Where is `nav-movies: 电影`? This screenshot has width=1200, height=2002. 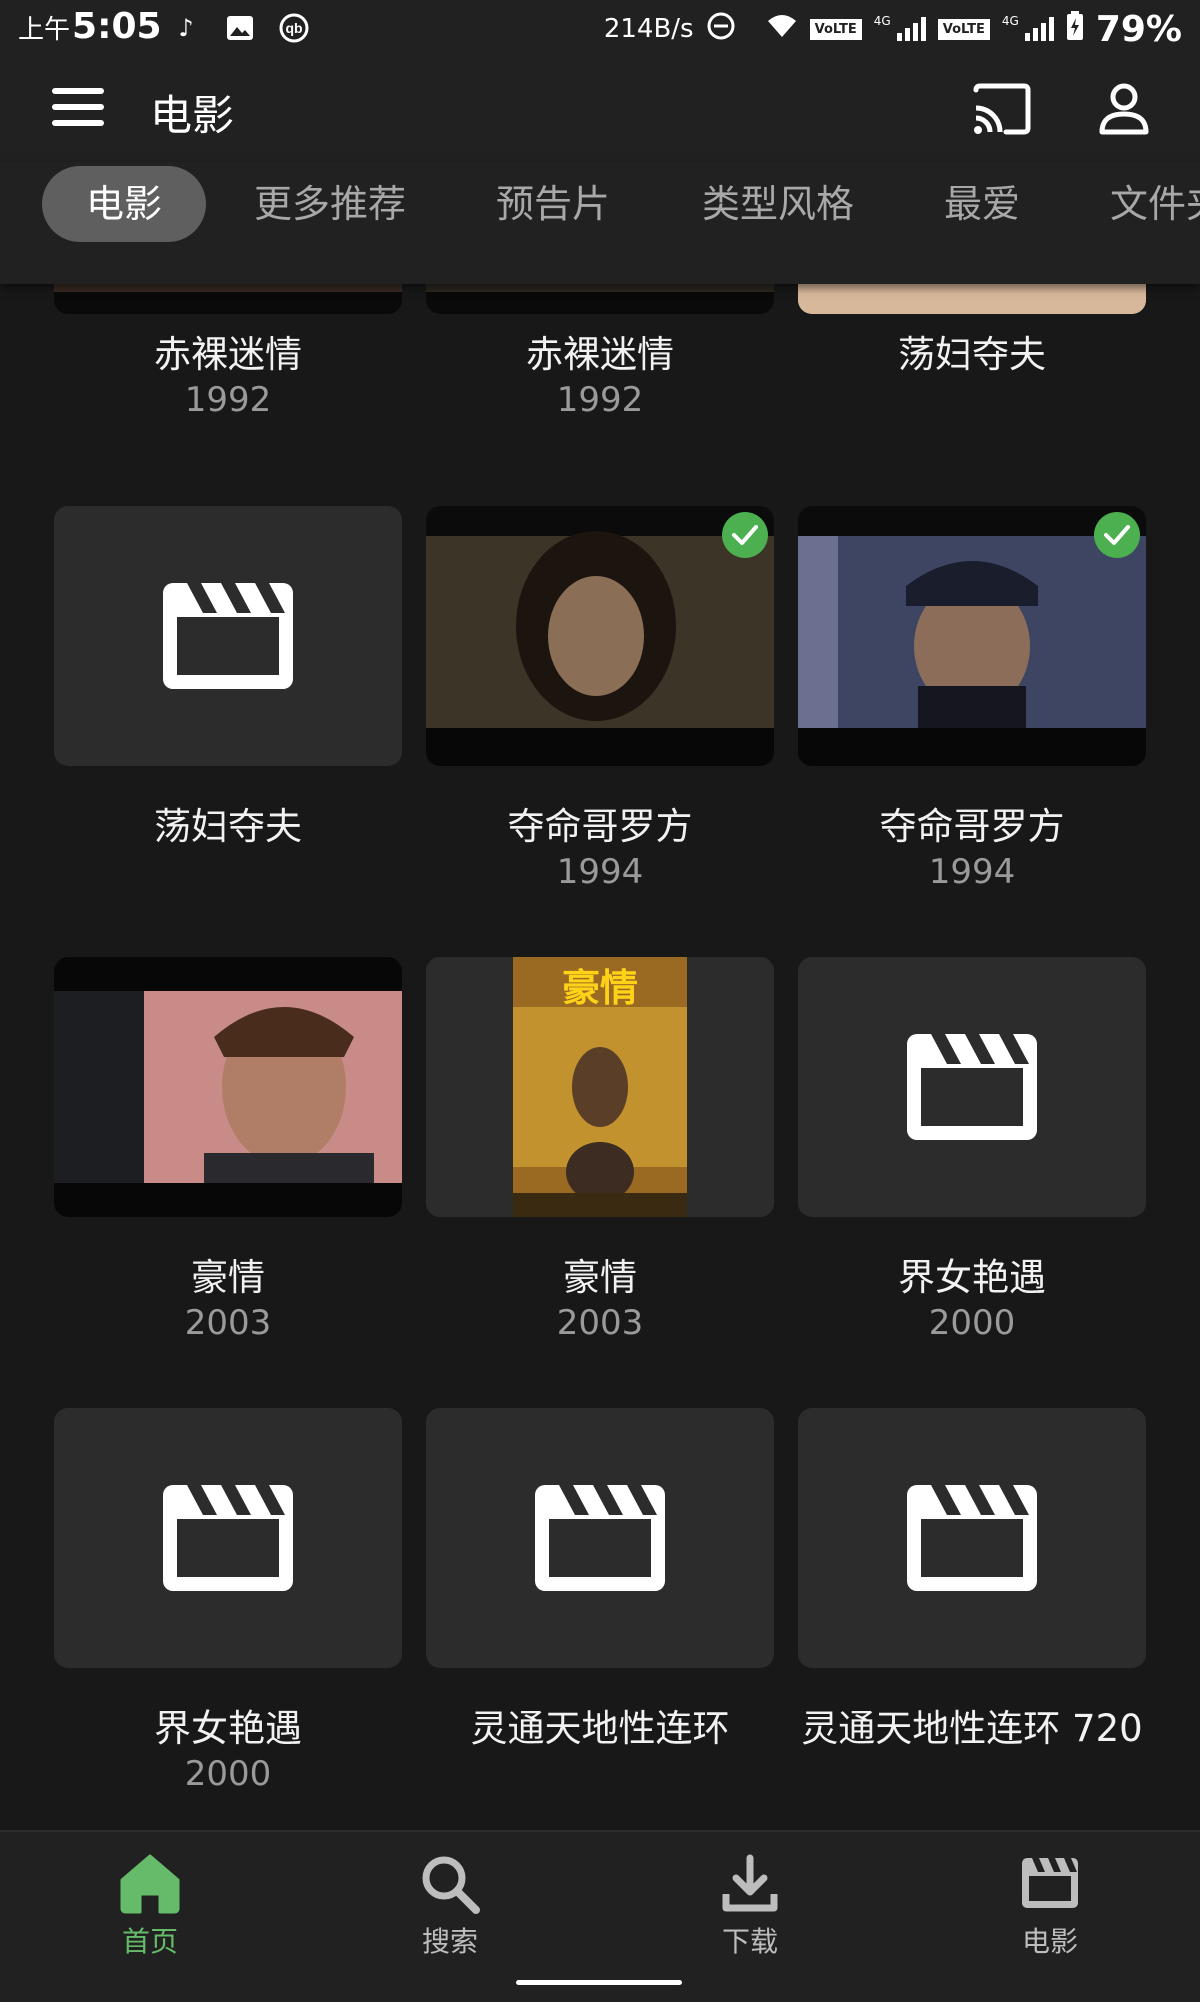
nav-movies: 电影 is located at coordinates (1050, 1906).